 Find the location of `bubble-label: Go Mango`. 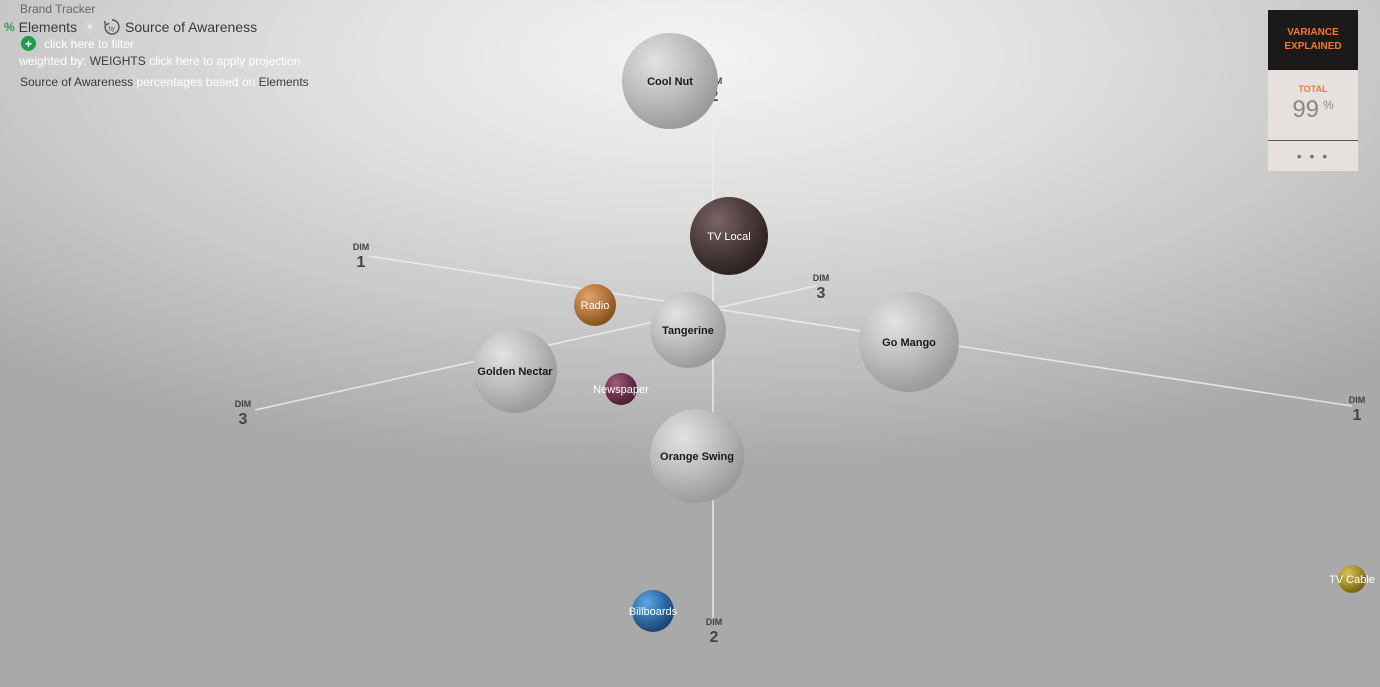

bubble-label: Go Mango is located at coordinates (909, 343).